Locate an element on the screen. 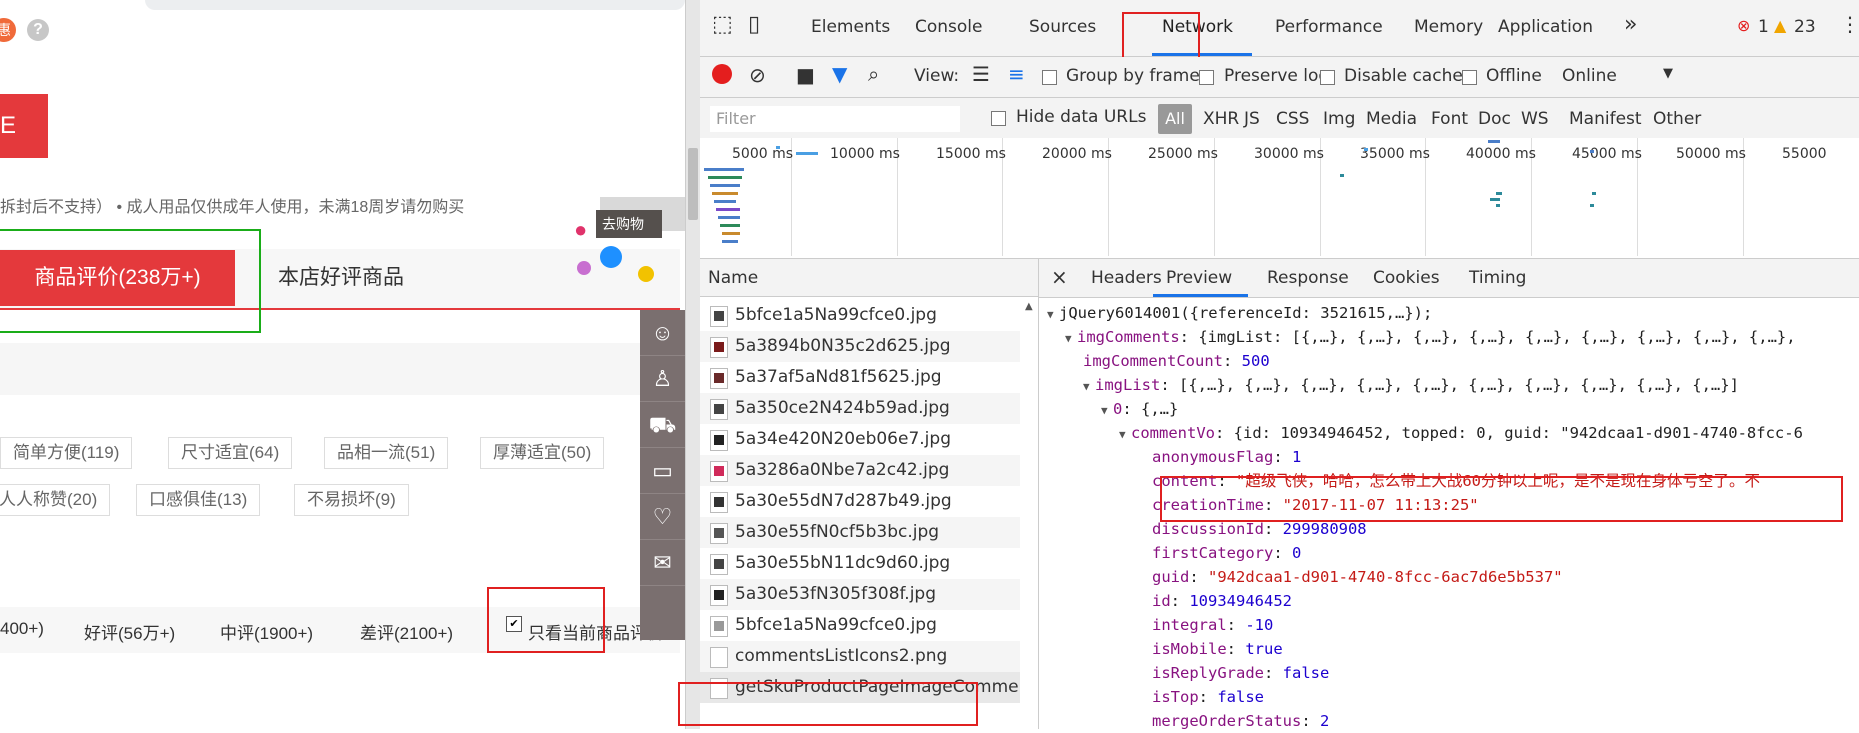 The image size is (1859, 733). filter-input: Filter is located at coordinates (835, 119).